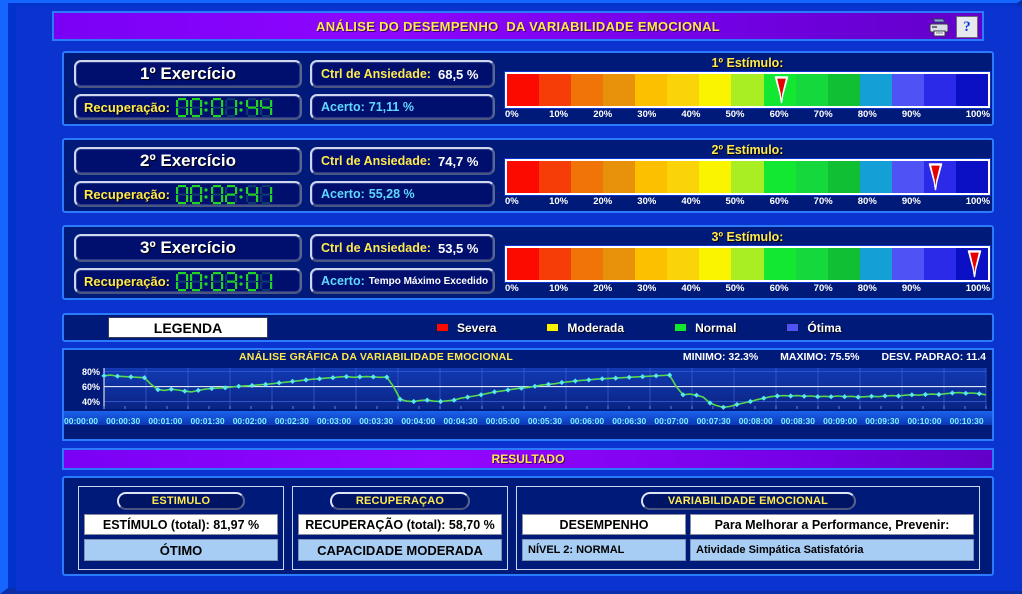 The image size is (1022, 594). Describe the element at coordinates (249, 420) in the screenshot. I see `x-tick-4: 00:02:00` at that location.